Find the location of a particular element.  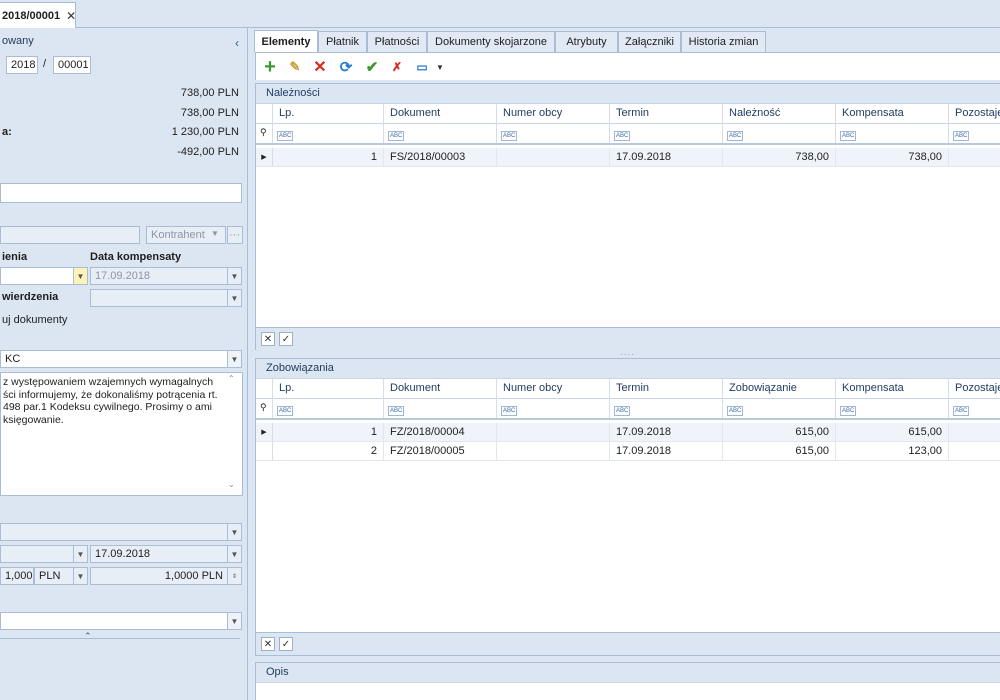

collapse-icon: ‹ is located at coordinates (237, 43).